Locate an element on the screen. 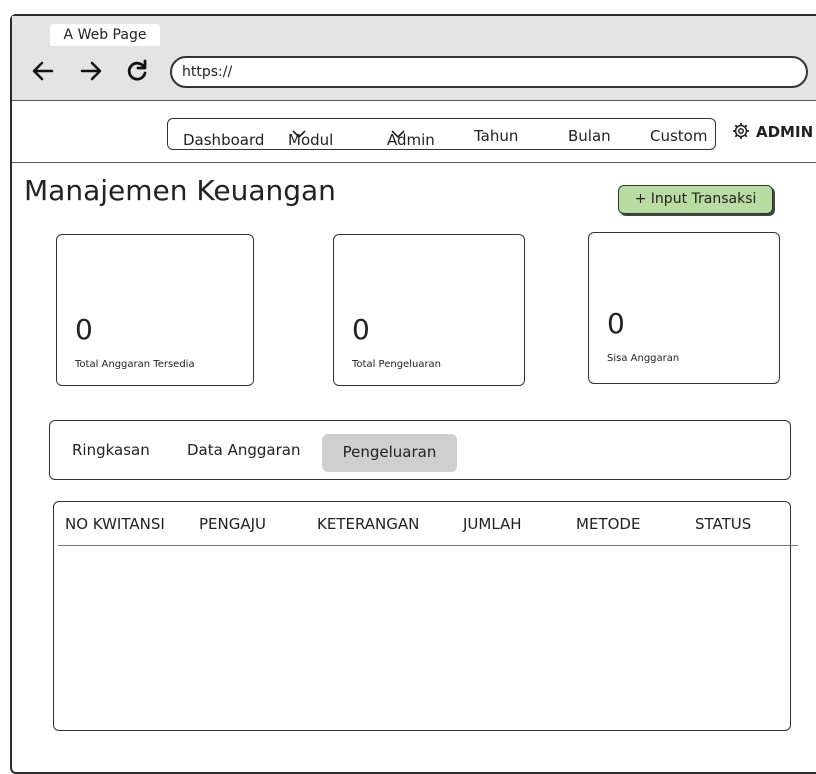 This screenshot has width=816, height=774. navbar-divider is located at coordinates (414, 162).